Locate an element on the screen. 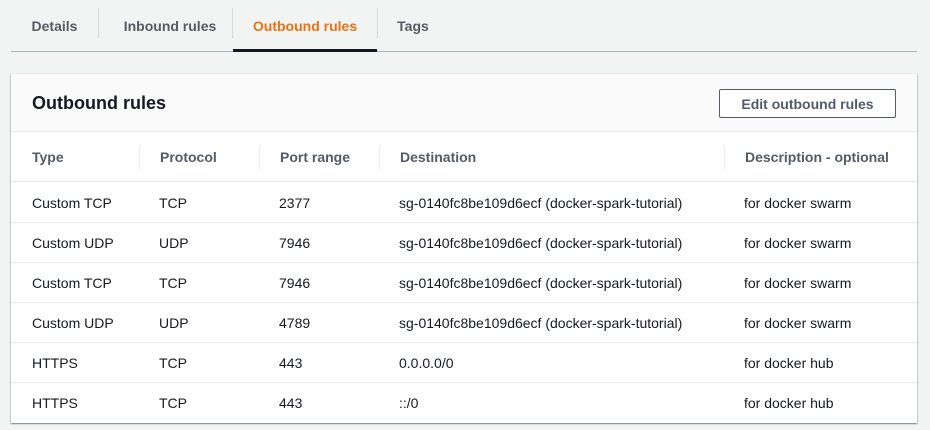 This screenshot has height=430, width=930. edit-outbound-rules-button: Edit outbound rules is located at coordinates (807, 103).